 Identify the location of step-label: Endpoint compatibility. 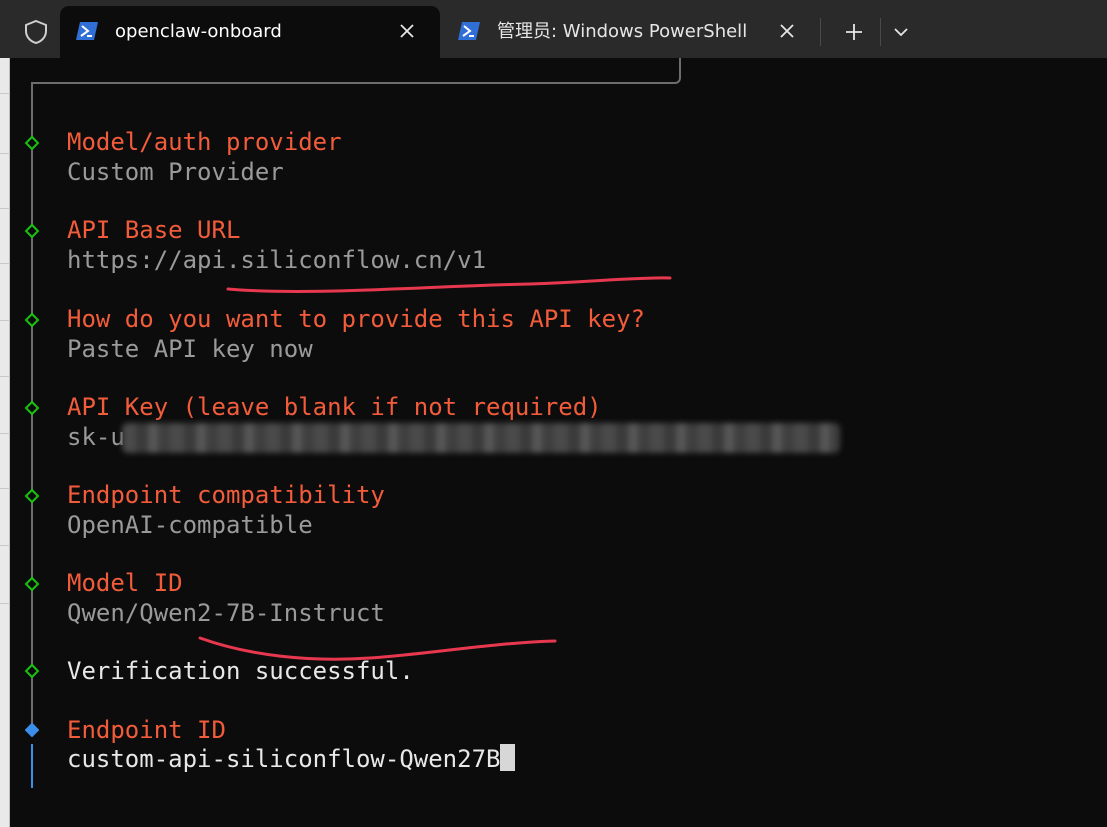
(226, 495).